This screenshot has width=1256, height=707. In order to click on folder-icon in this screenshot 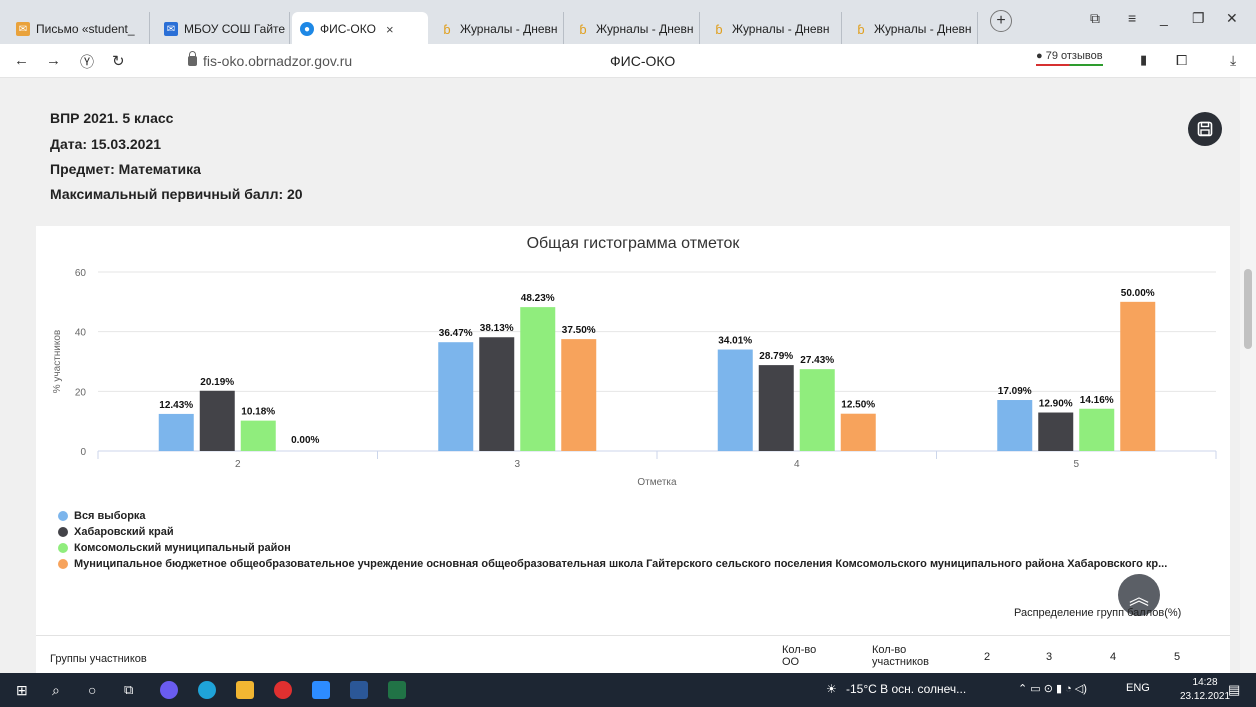, I will do `click(245, 690)`.